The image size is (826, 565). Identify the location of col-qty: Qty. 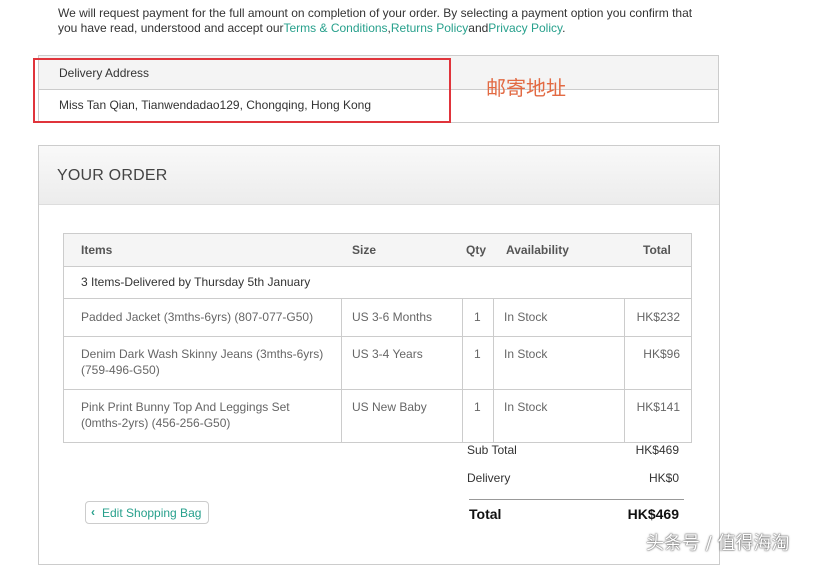
(476, 250).